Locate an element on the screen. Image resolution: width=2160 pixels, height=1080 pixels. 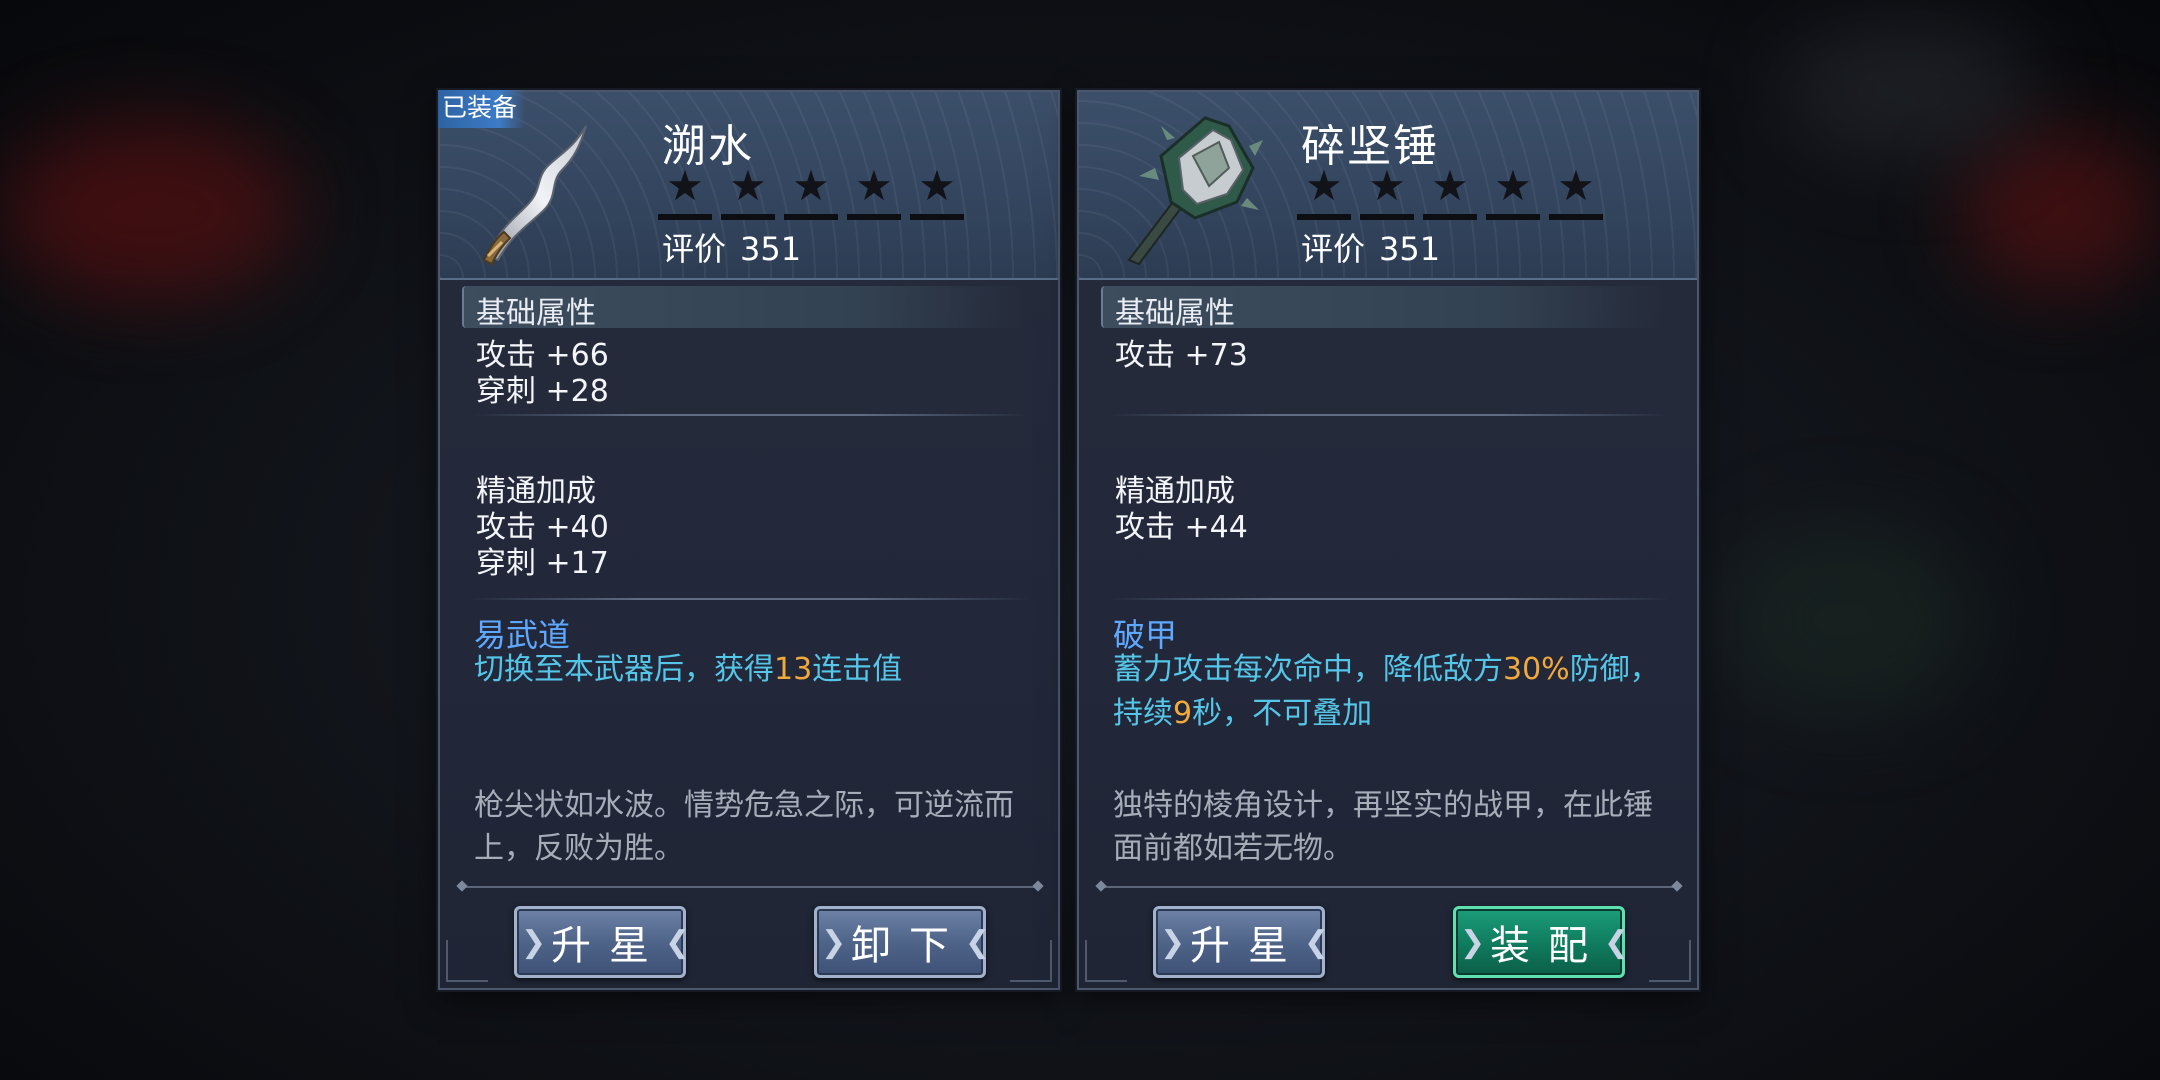
mastery-stat: 攻击 +44 is located at coordinates (1181, 527).